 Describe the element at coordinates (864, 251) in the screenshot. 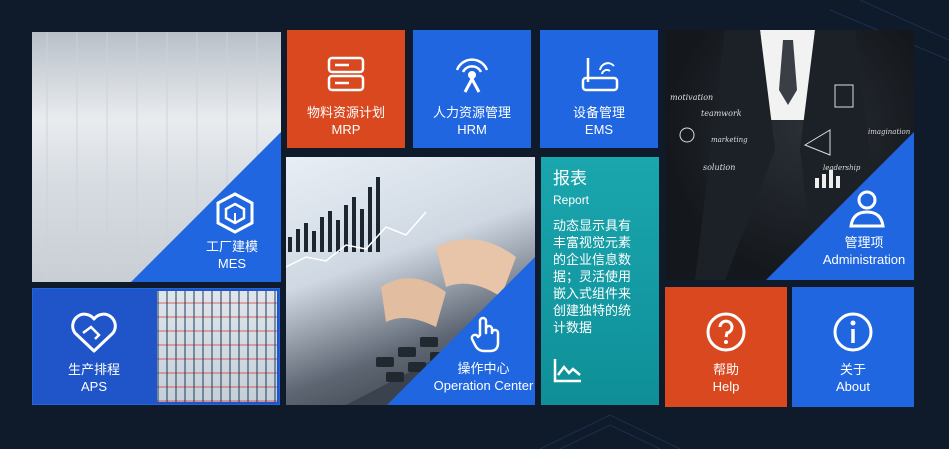

I see `admin-label: 管理项 Administration` at that location.